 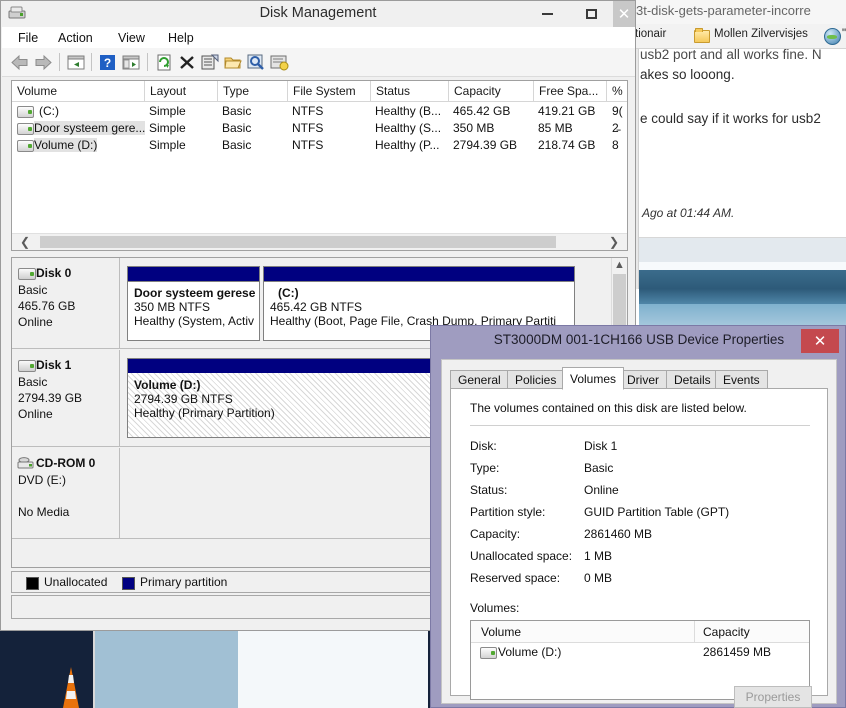 What do you see at coordinates (619, 265) in the screenshot?
I see `scroll-up-icon: ▲` at bounding box center [619, 265].